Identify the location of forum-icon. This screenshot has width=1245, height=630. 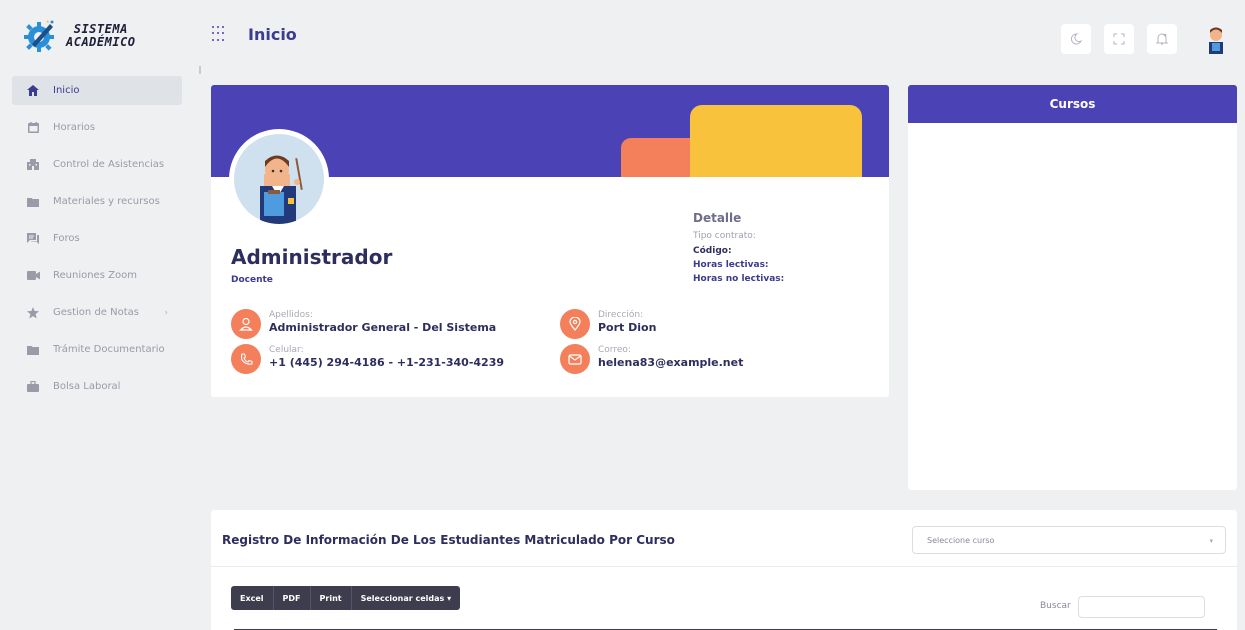
(33, 239).